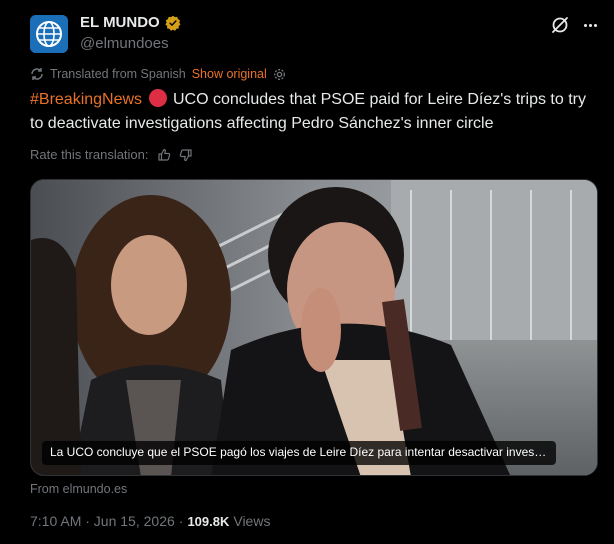 Image resolution: width=614 pixels, height=544 pixels. What do you see at coordinates (164, 155) in the screenshot?
I see `thumbs-up-icon` at bounding box center [164, 155].